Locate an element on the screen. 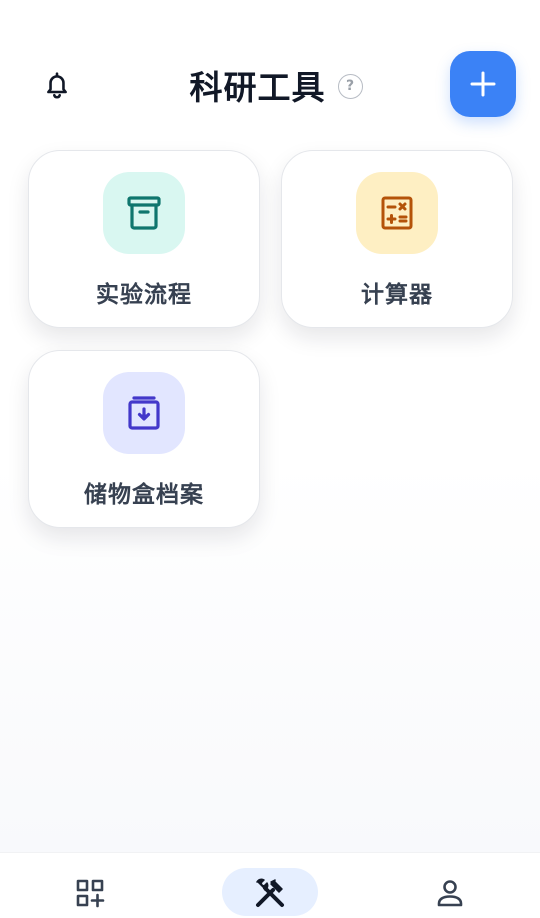  archive-box-icon is located at coordinates (144, 213).